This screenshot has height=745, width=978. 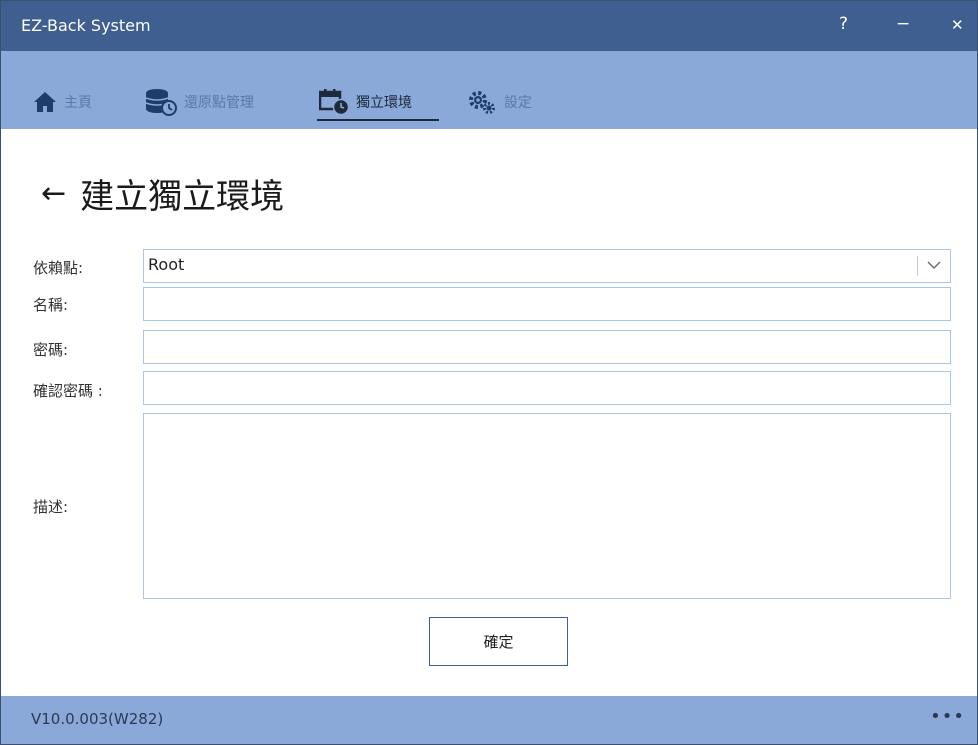 What do you see at coordinates (378, 120) in the screenshot?
I see `active-tab-underline` at bounding box center [378, 120].